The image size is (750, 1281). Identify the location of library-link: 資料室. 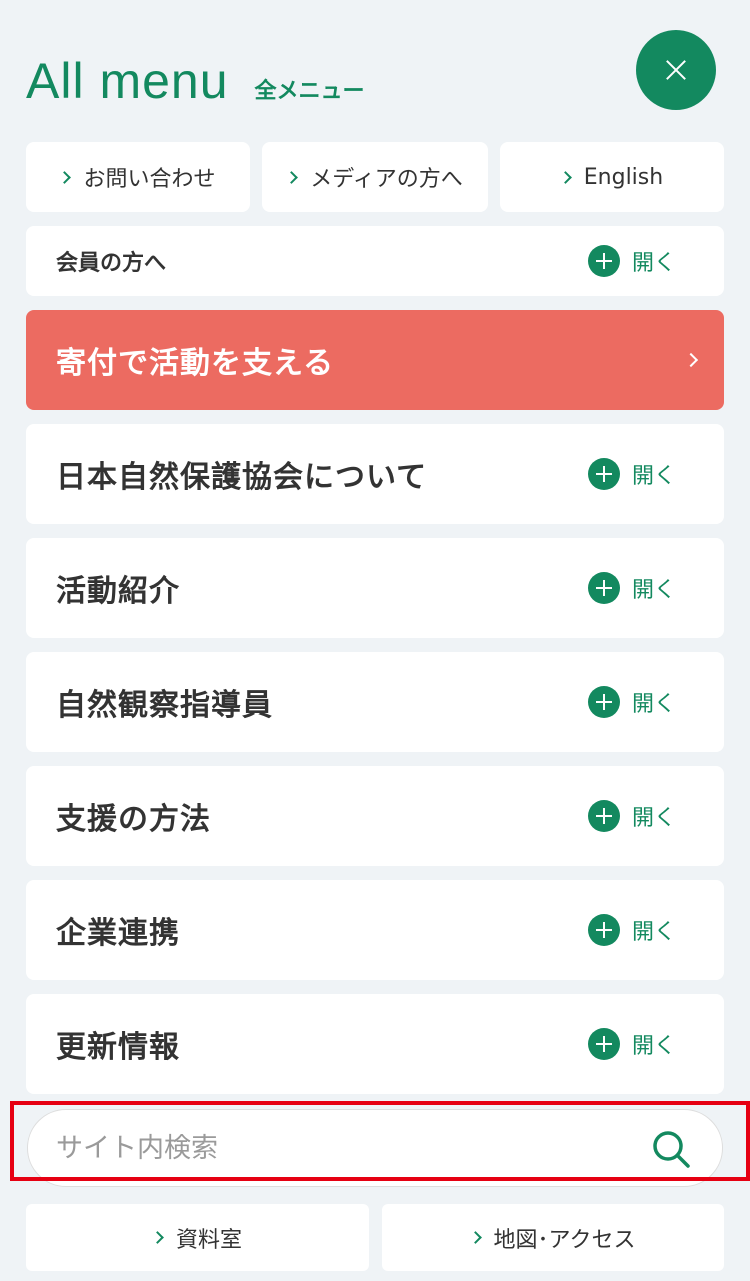
(197, 1237).